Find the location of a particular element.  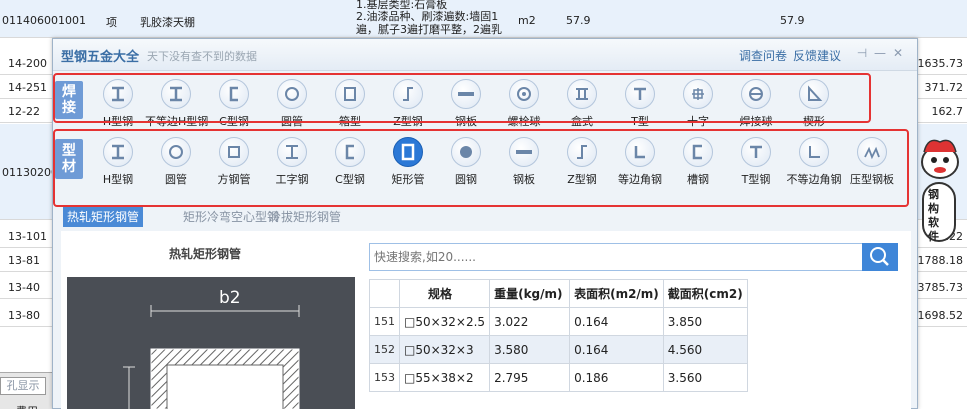

weld-ball-icon is located at coordinates (756, 94).